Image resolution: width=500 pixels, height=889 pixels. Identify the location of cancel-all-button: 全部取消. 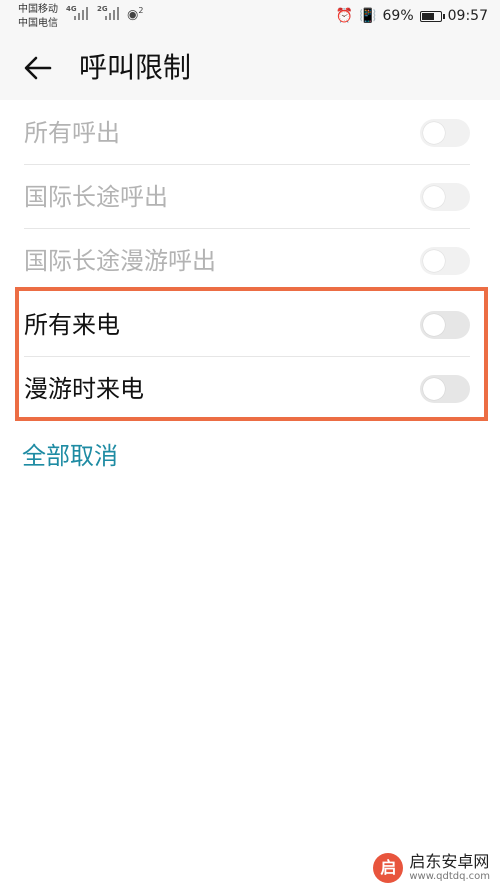
(70, 456).